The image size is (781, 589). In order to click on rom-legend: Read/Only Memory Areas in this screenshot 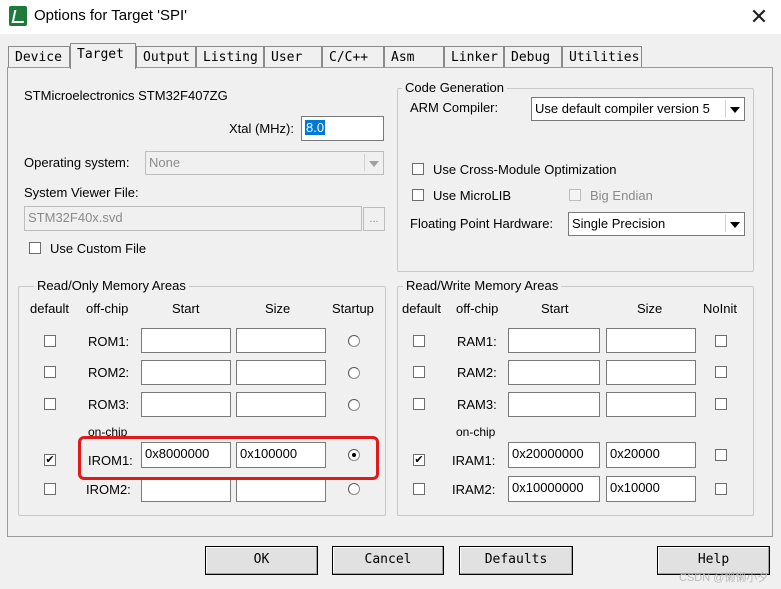, I will do `click(111, 285)`.